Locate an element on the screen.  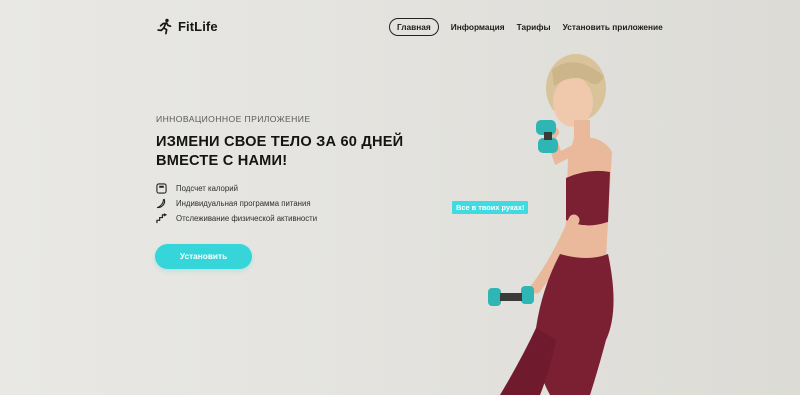
banana-icon is located at coordinates (161, 203).